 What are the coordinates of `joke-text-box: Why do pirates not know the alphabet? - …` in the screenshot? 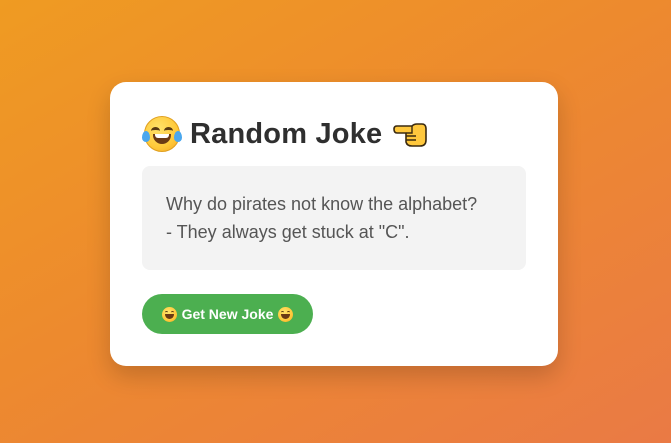 It's located at (334, 218).